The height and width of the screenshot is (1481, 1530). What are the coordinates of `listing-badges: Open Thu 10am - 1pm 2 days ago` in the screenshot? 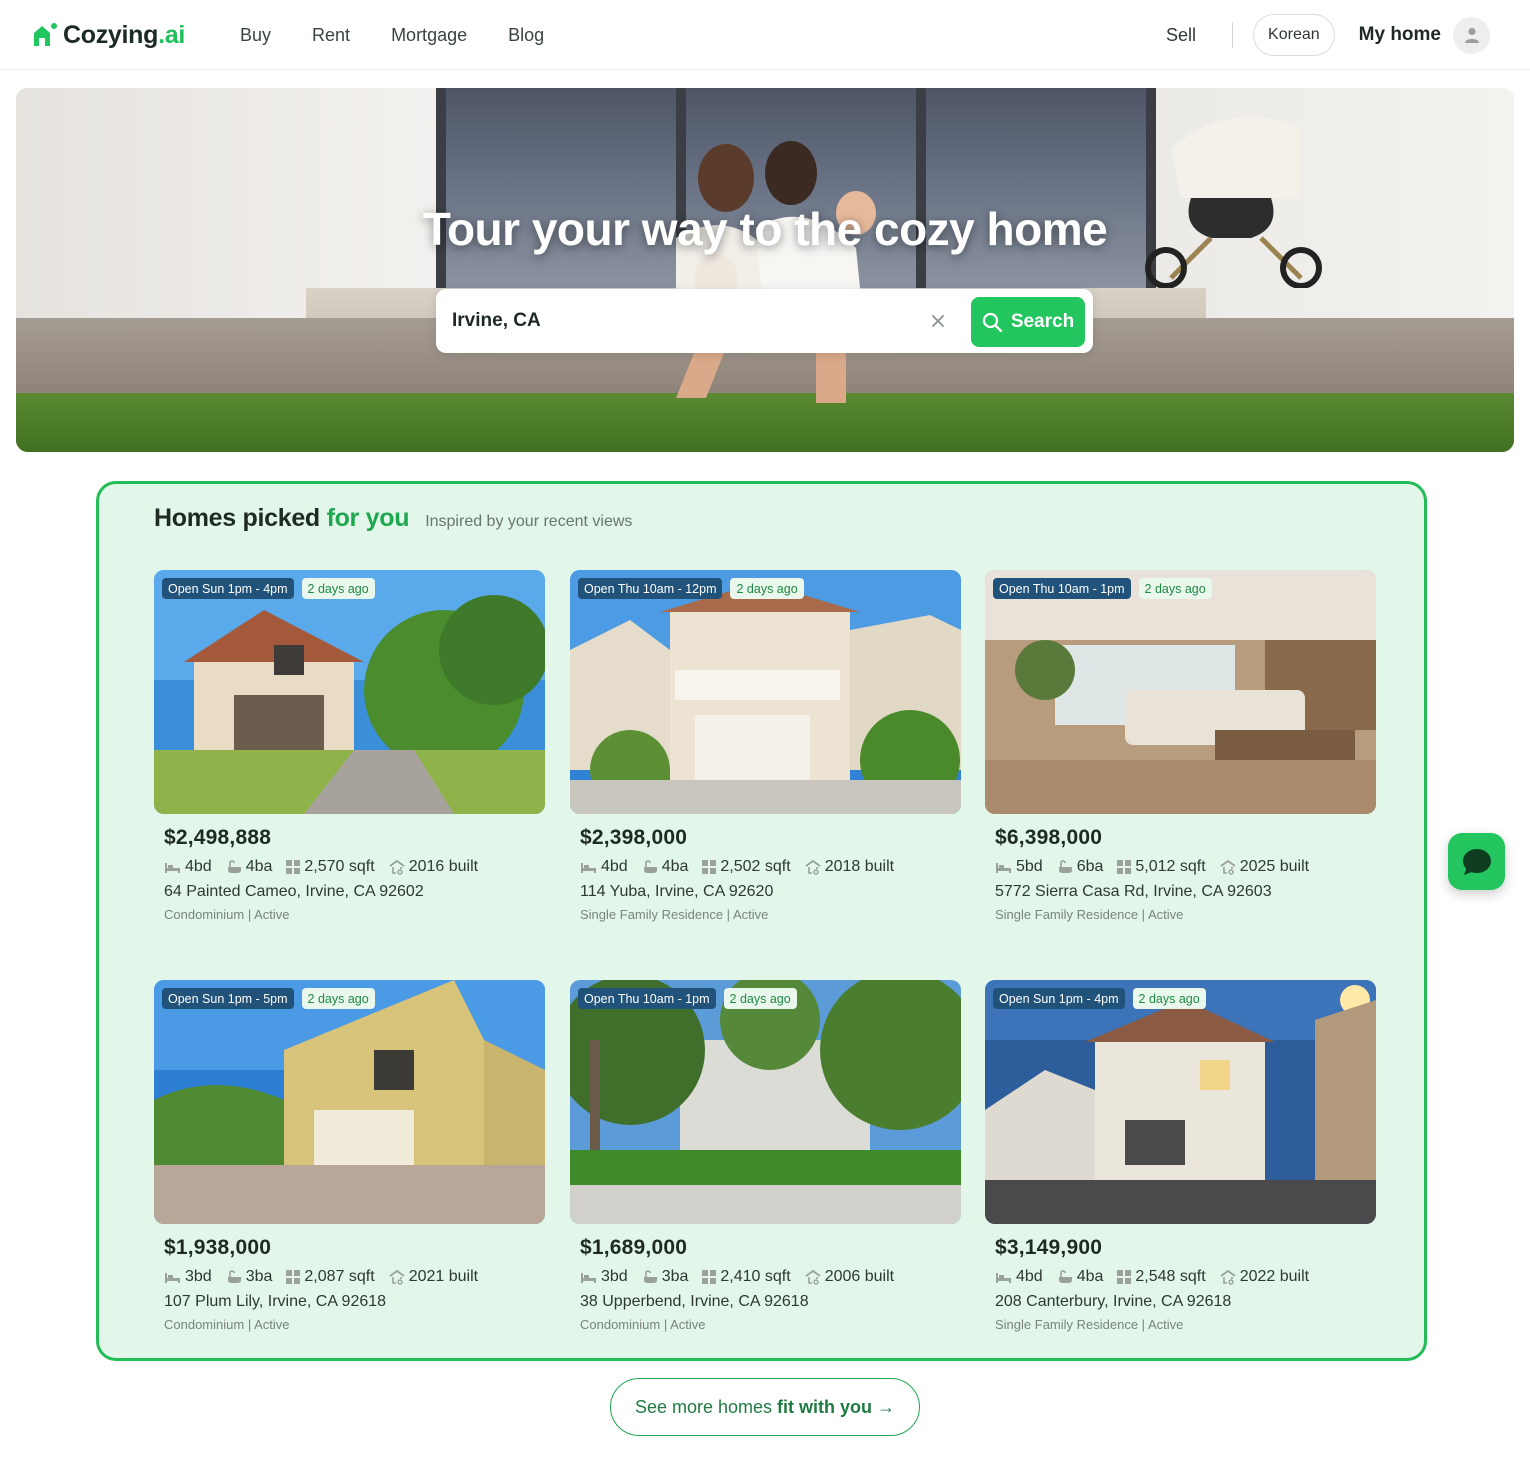 It's located at (1102, 588).